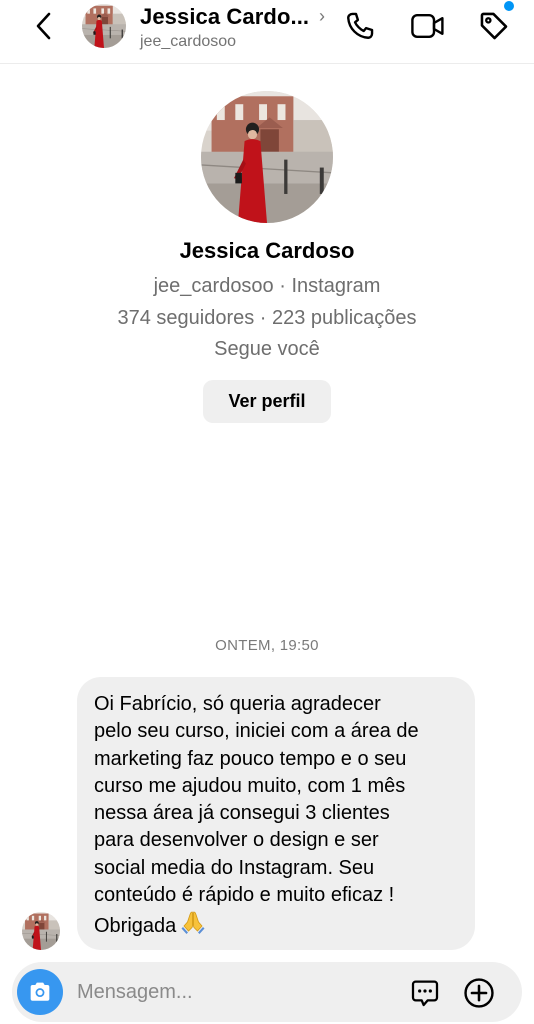  Describe the element at coordinates (237, 704) in the screenshot. I see `message-line: Oi Fabrício, só queria agradecer` at that location.